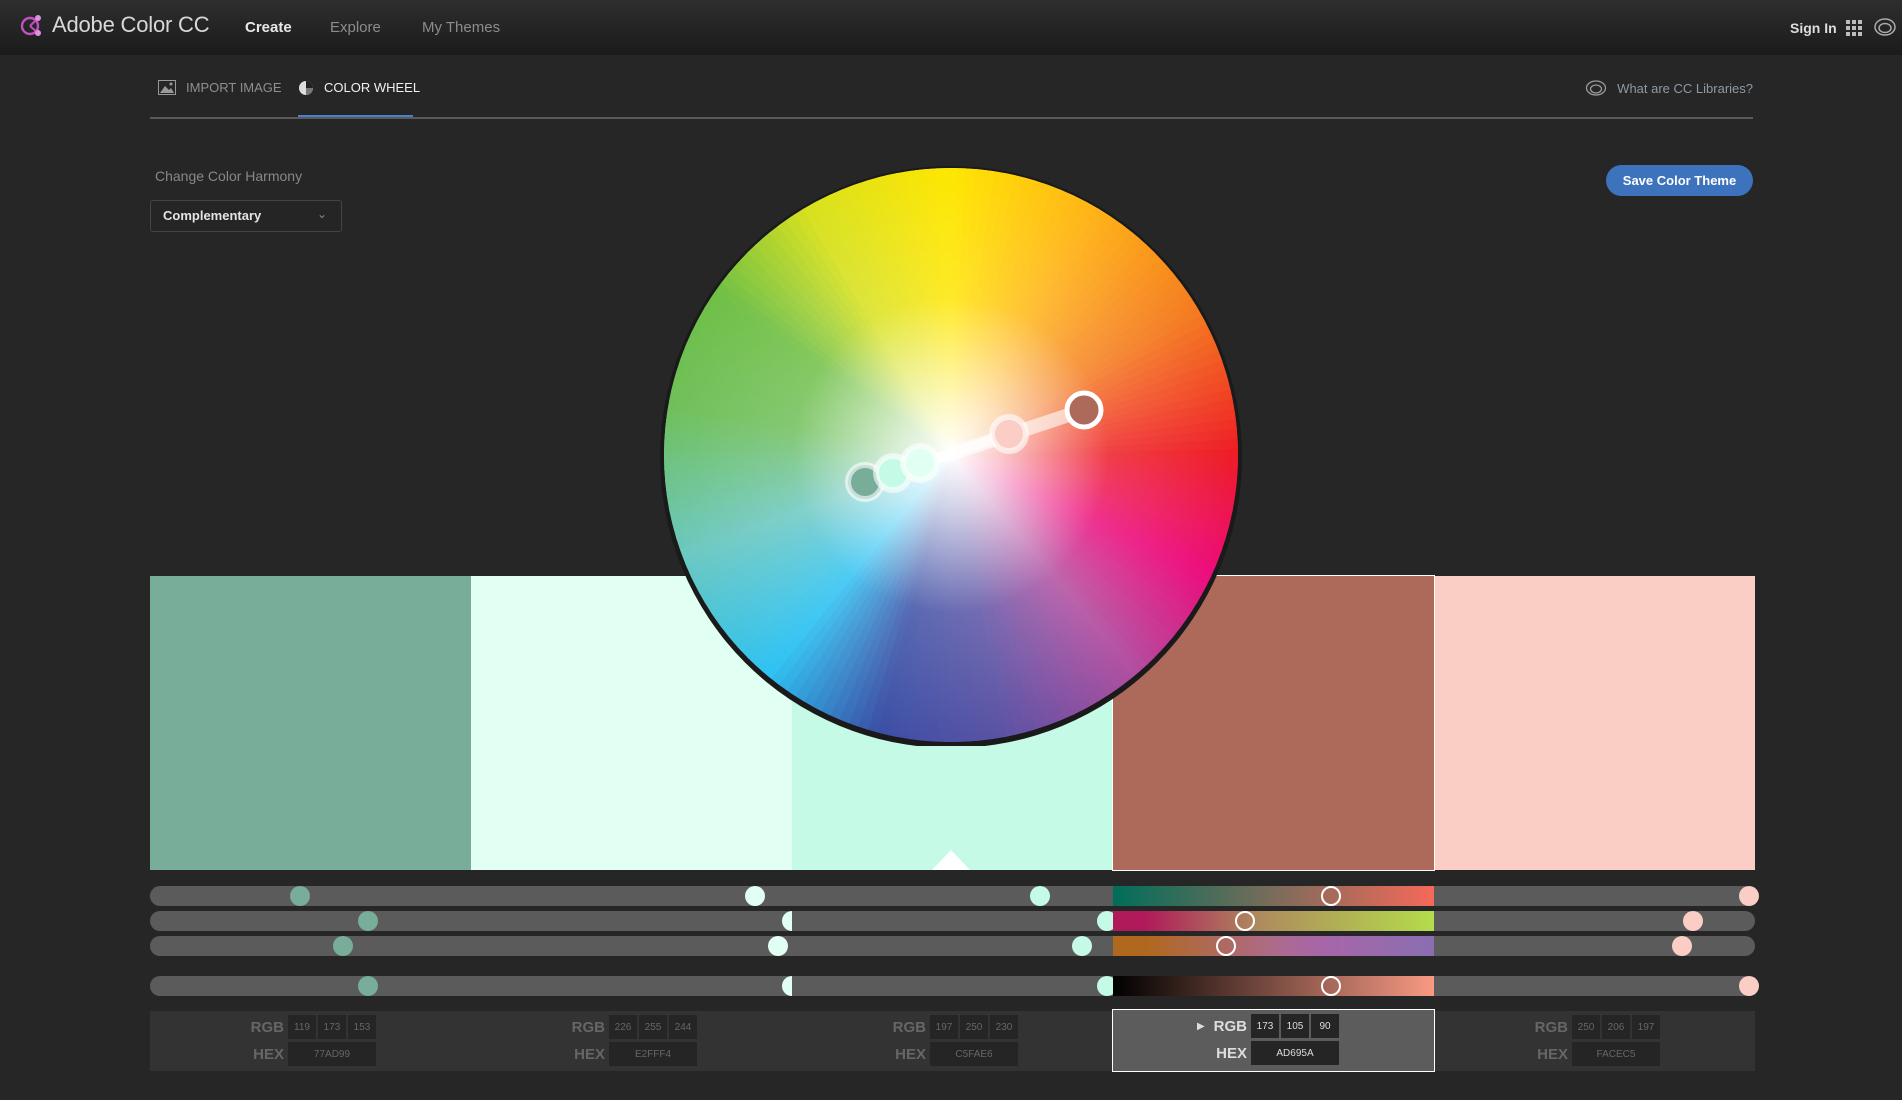 The height and width of the screenshot is (1100, 1902). I want to click on hex-value-input: AD695A, so click(1295, 1053).